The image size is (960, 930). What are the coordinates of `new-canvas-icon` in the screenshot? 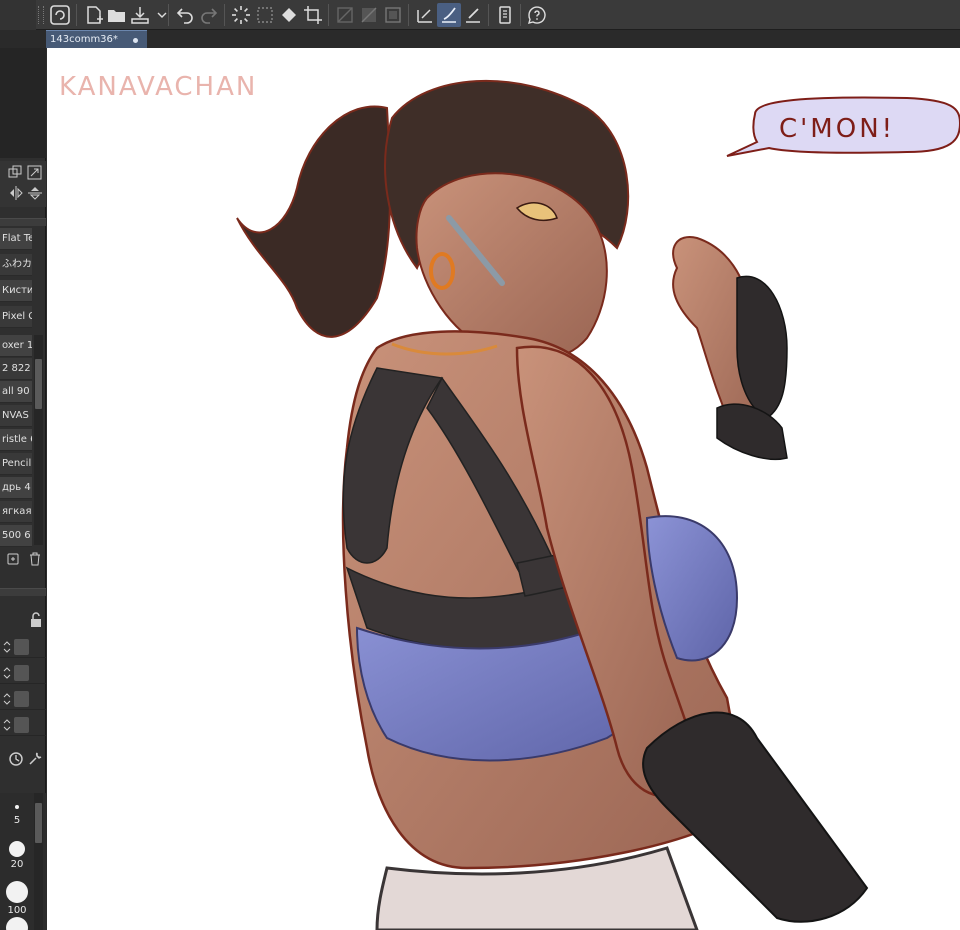 It's located at (94, 15).